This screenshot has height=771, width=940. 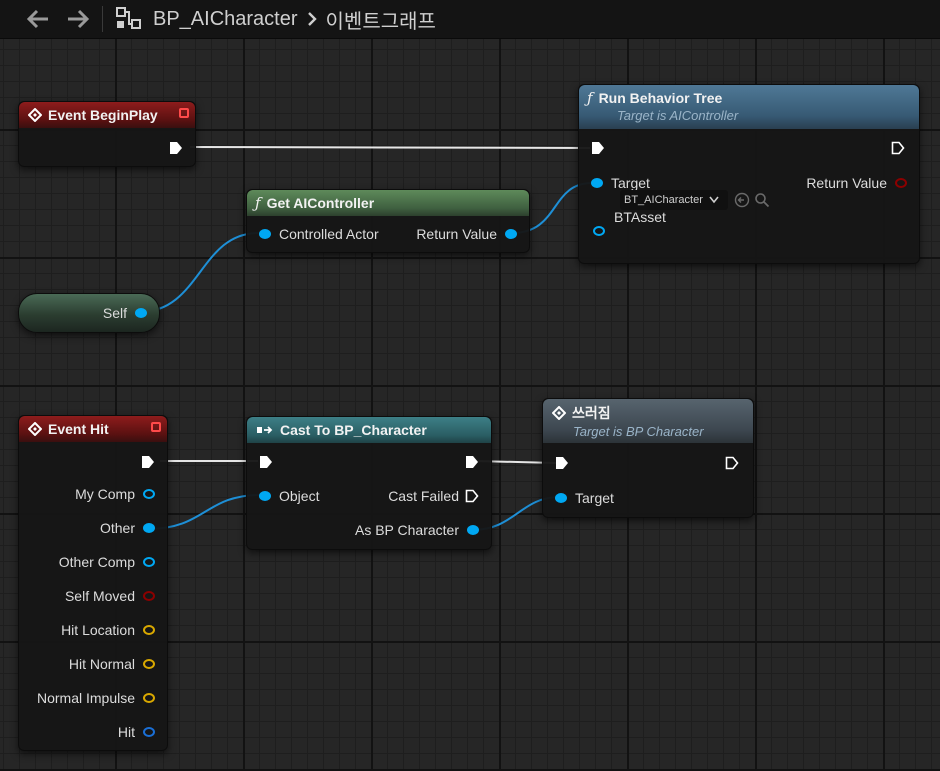 What do you see at coordinates (423, 496) in the screenshot?
I see `pin-label: Cast Failed` at bounding box center [423, 496].